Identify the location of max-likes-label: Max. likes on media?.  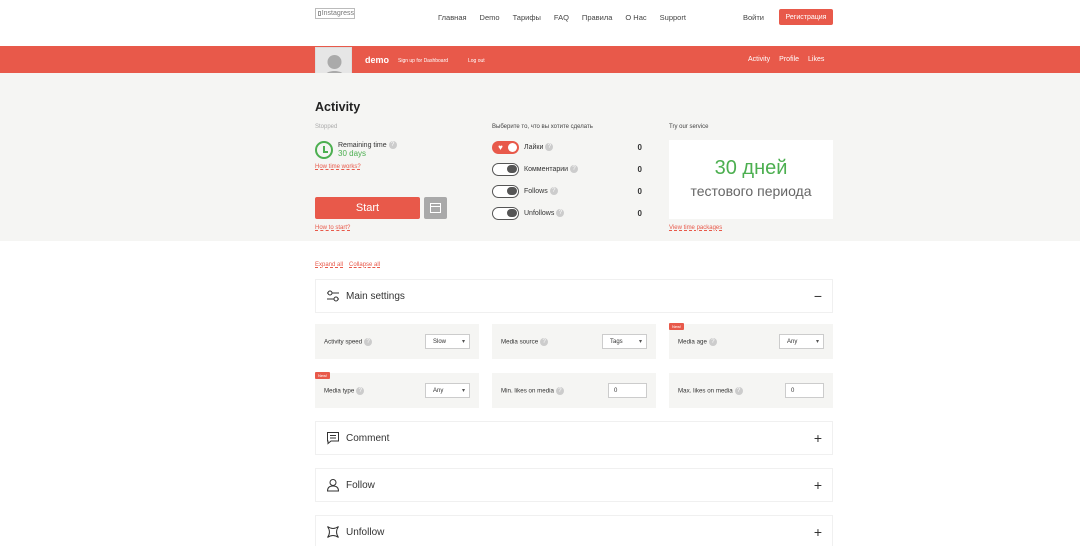
(710, 390).